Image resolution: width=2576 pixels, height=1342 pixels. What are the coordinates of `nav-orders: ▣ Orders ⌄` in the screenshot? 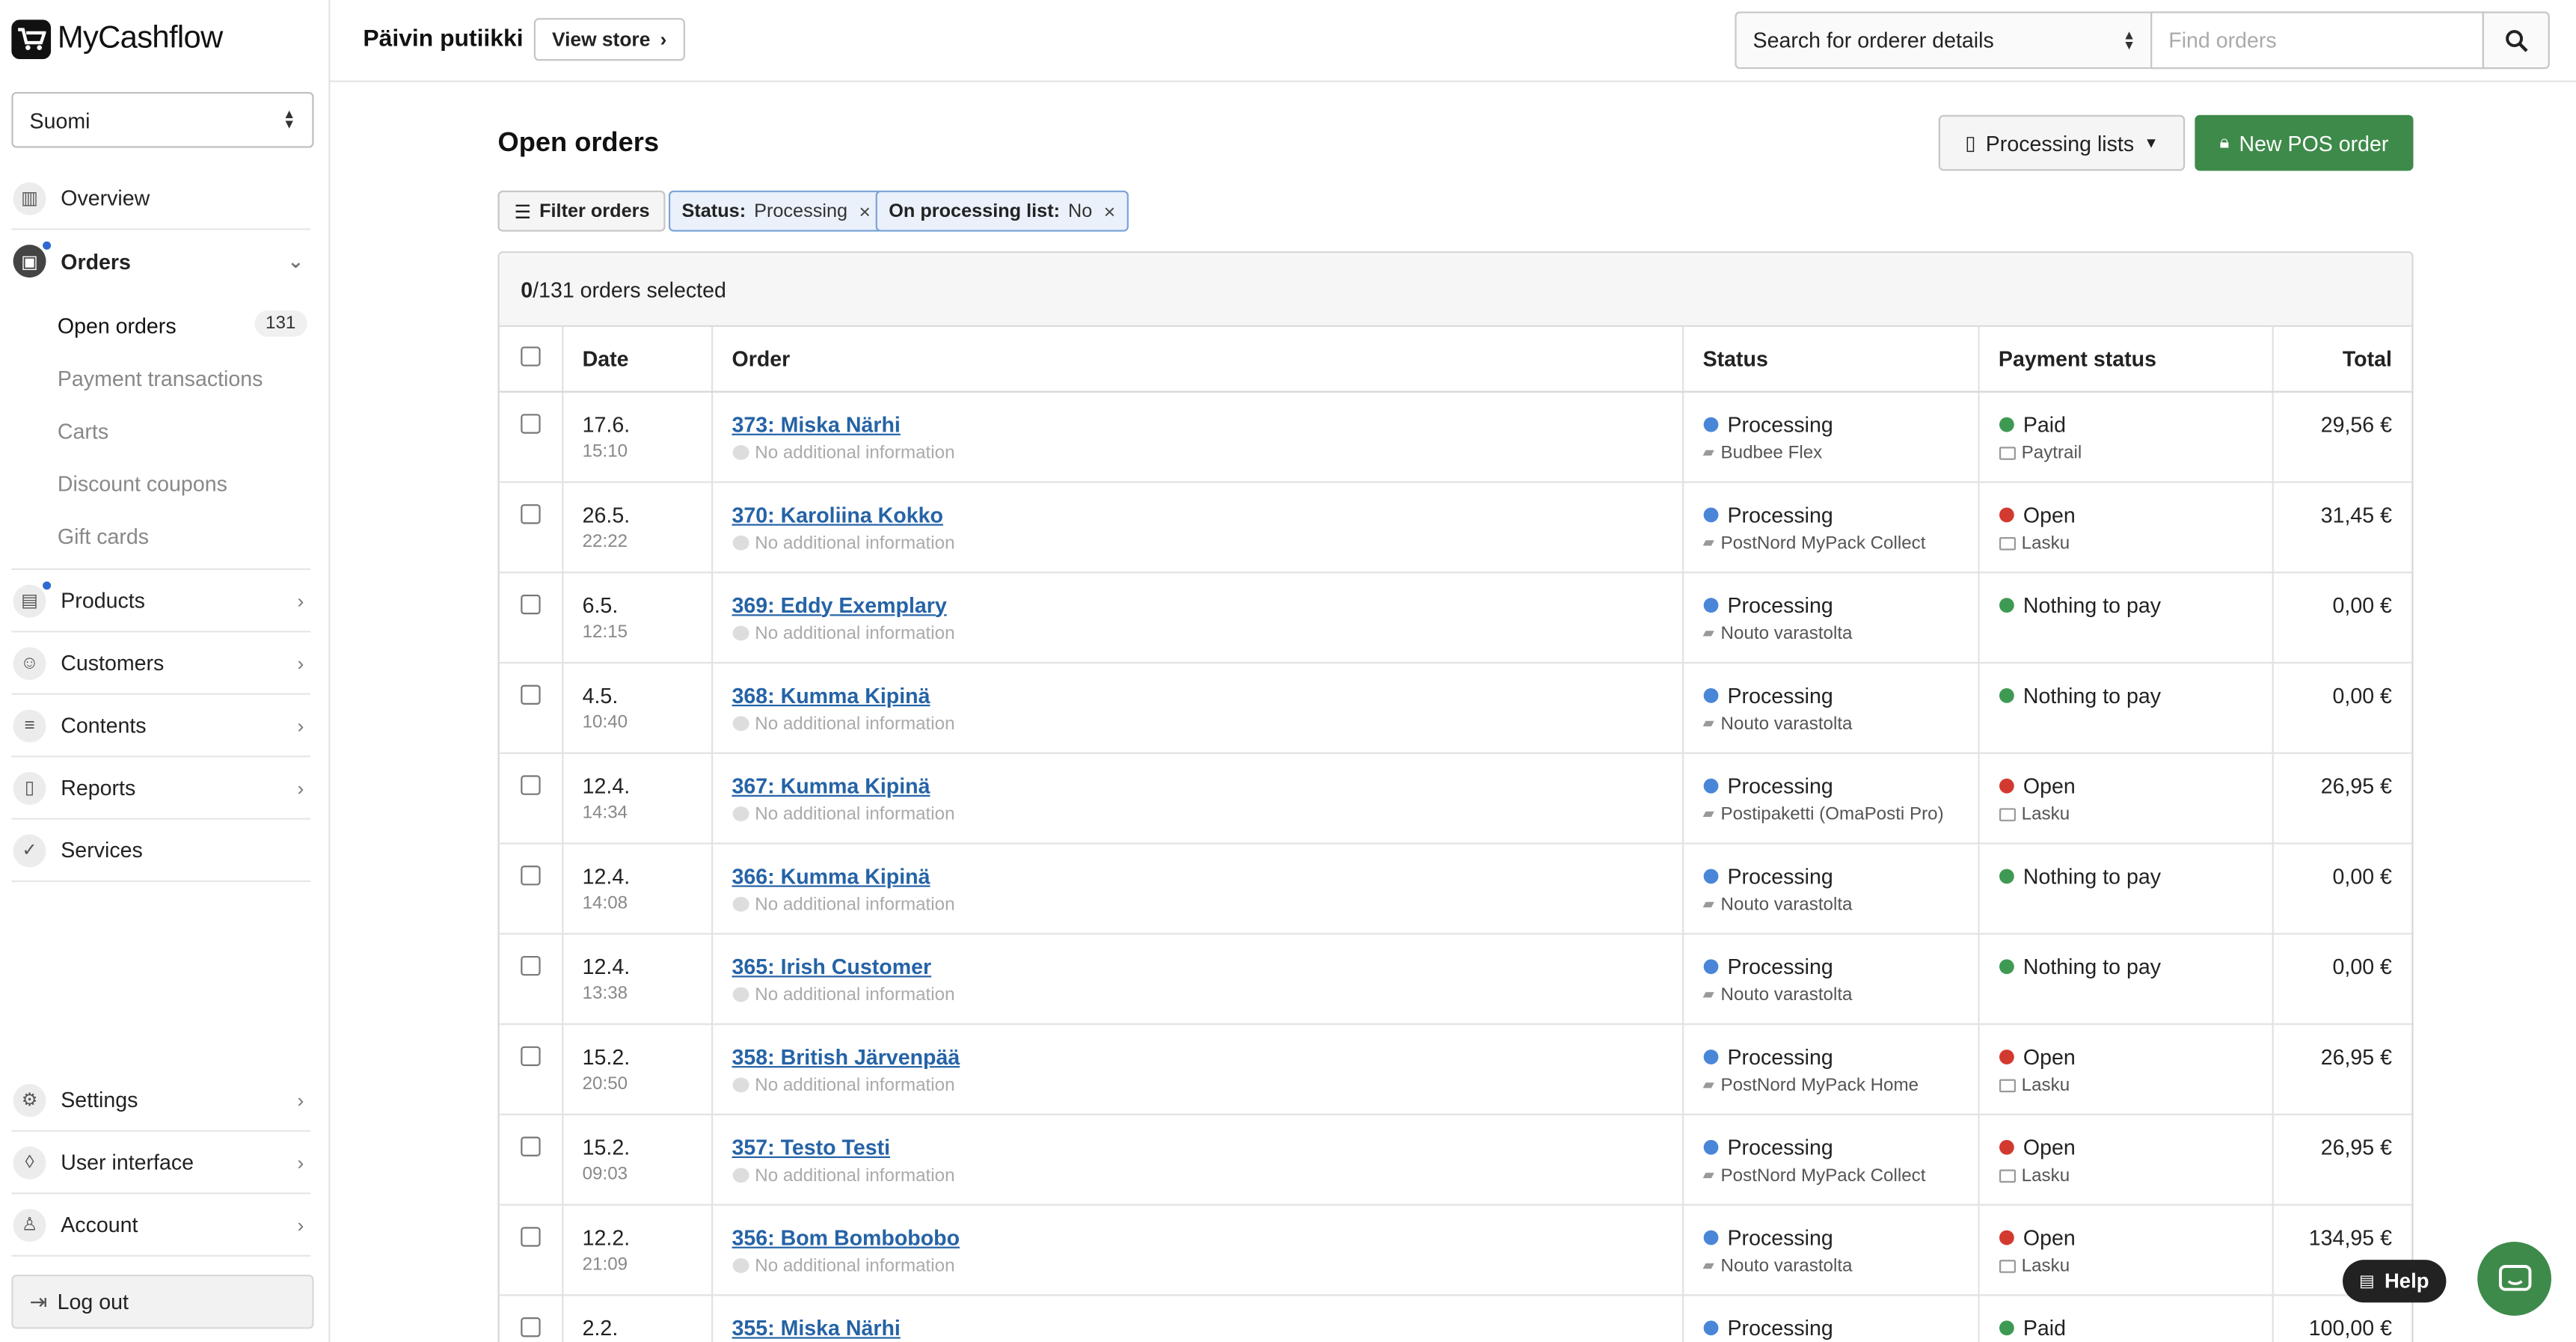 It's located at (160, 261).